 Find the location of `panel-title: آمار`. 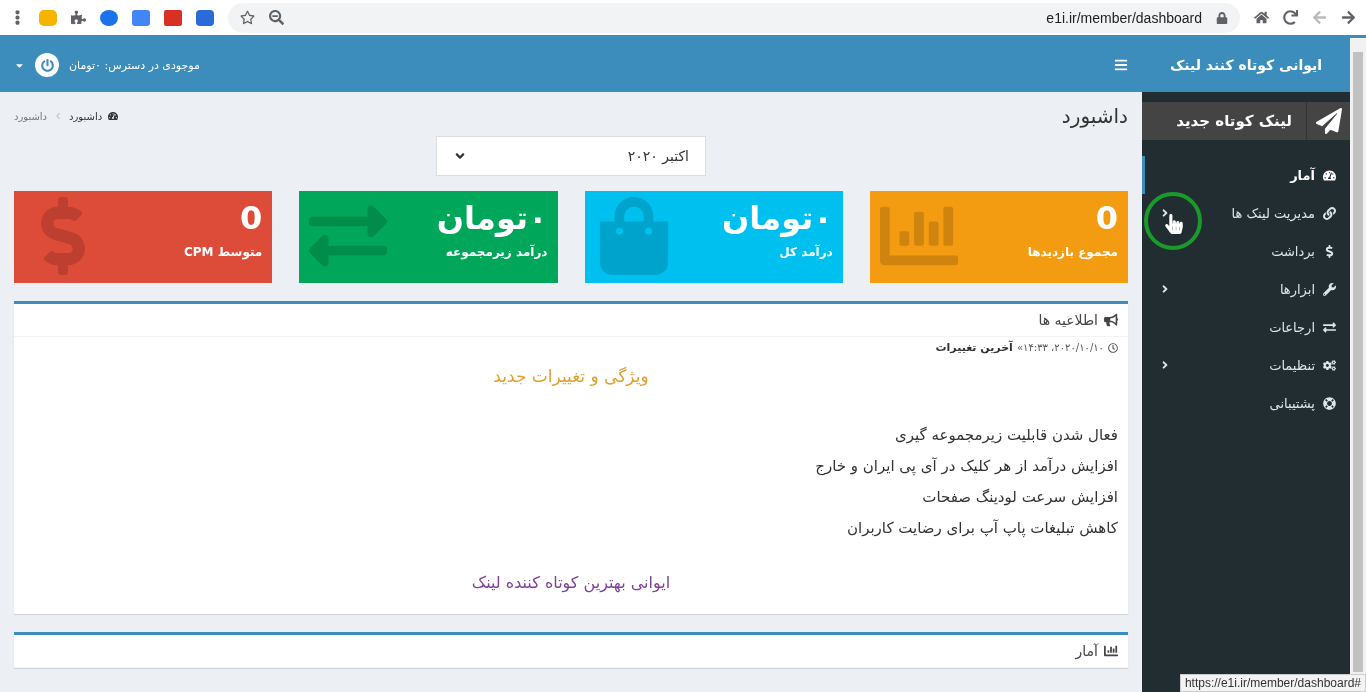

panel-title: آمار is located at coordinates (1086, 651).